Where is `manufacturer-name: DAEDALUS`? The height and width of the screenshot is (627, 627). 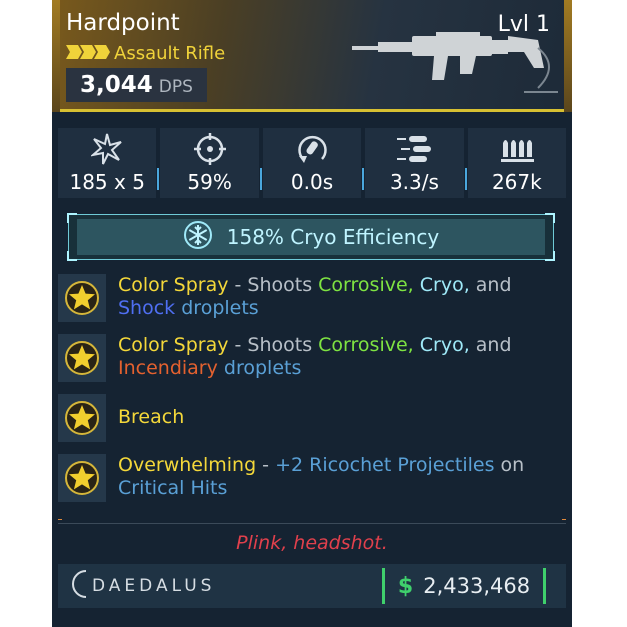
manufacturer-name: DAEDALUS is located at coordinates (154, 586).